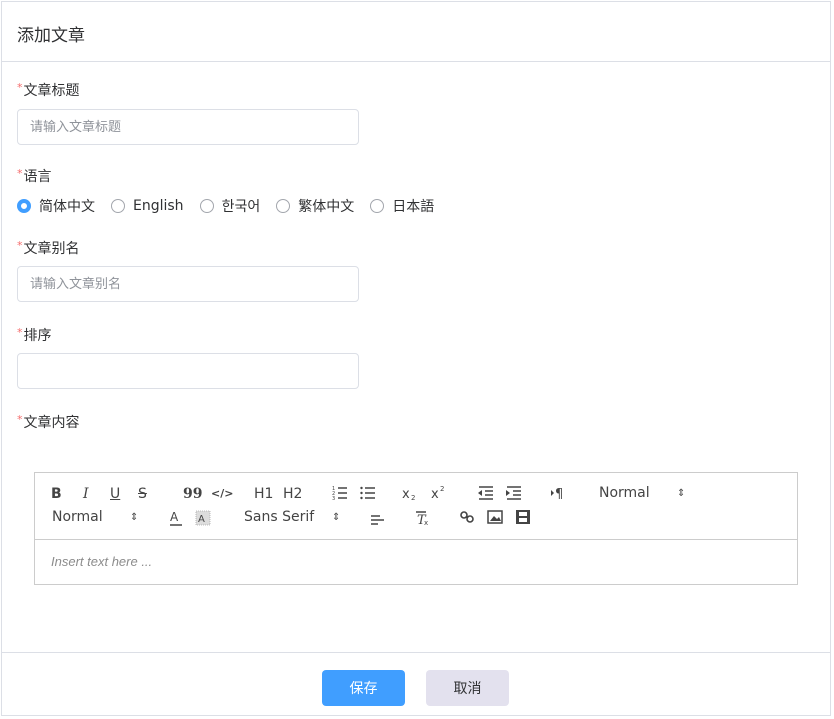 This screenshot has width=834, height=719. What do you see at coordinates (48, 248) in the screenshot?
I see `alias-label: *文章别名` at bounding box center [48, 248].